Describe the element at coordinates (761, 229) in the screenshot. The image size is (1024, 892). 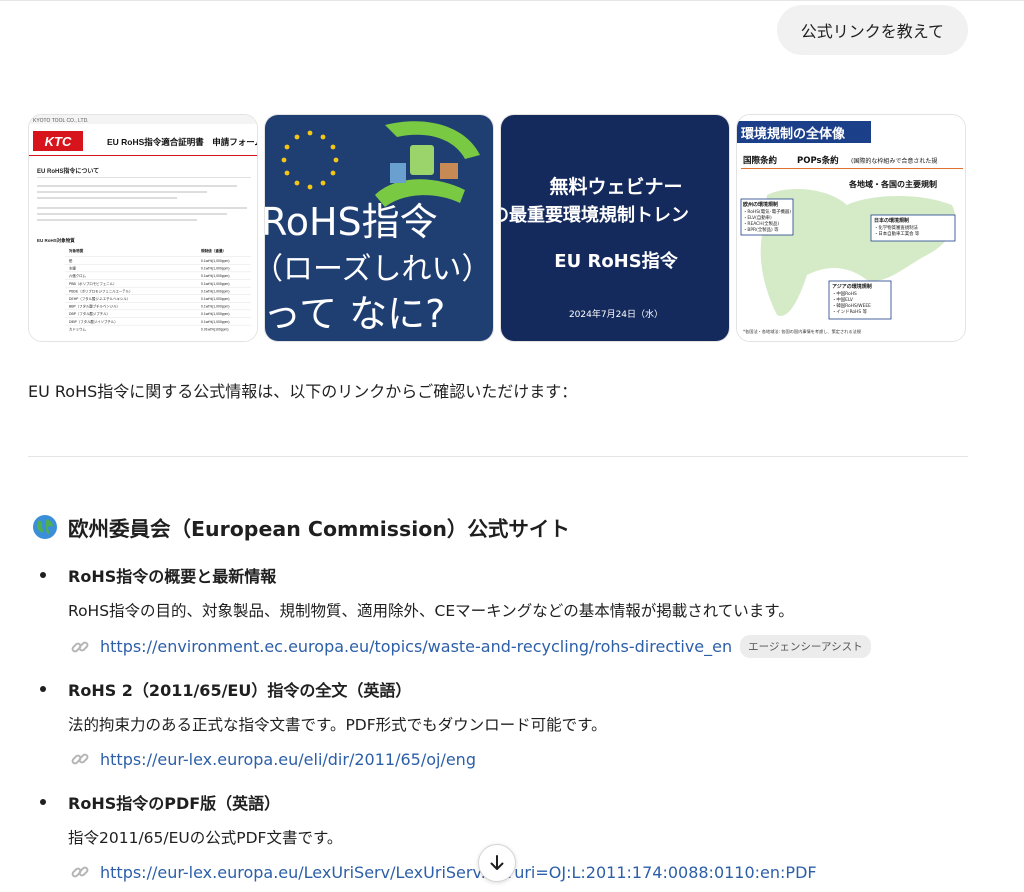
I see `map-box-item: ・BPR(全製品) 等` at that location.